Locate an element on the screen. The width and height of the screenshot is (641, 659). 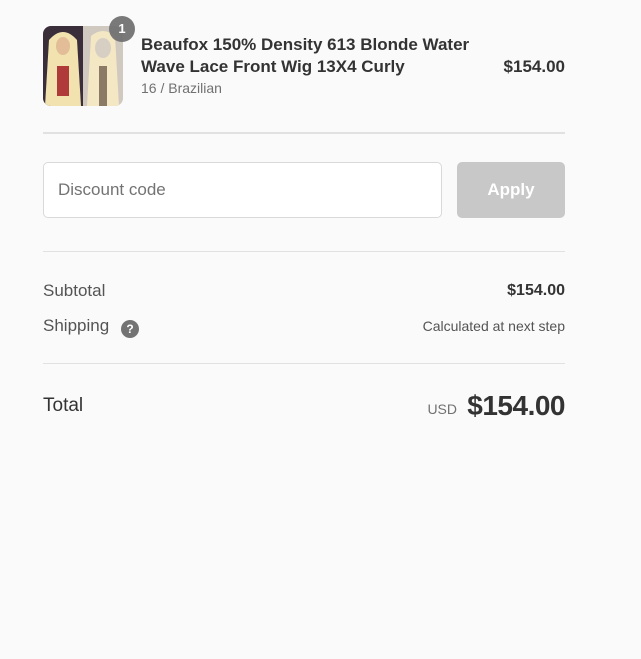
question-circle-icon: ? is located at coordinates (130, 329).